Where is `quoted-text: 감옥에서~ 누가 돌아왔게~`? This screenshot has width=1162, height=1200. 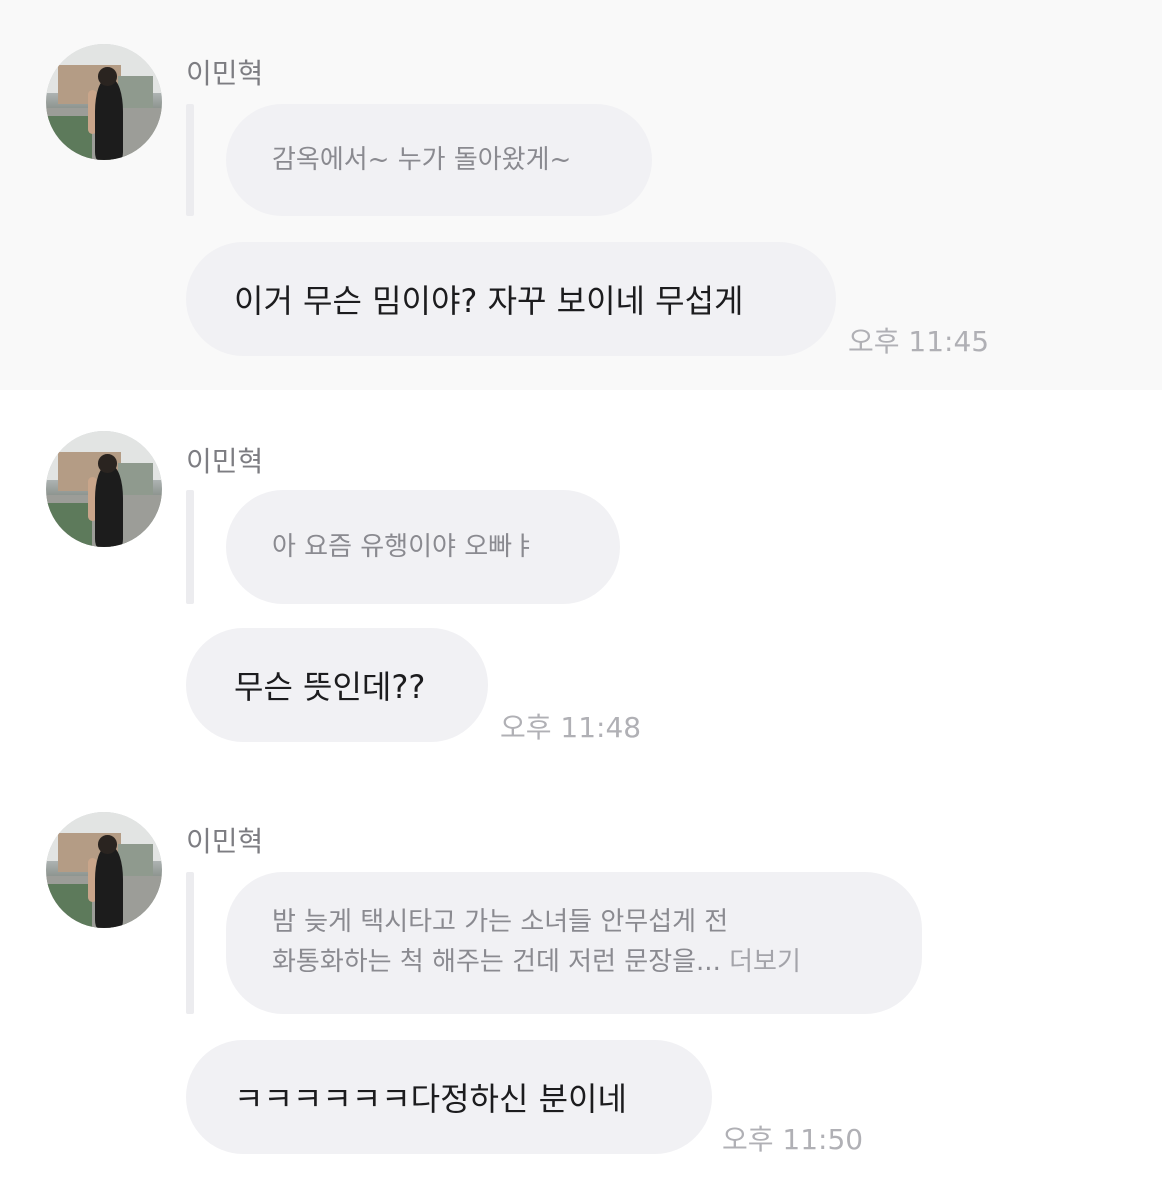 quoted-text: 감옥에서~ 누가 돌아왔게~ is located at coordinates (422, 160).